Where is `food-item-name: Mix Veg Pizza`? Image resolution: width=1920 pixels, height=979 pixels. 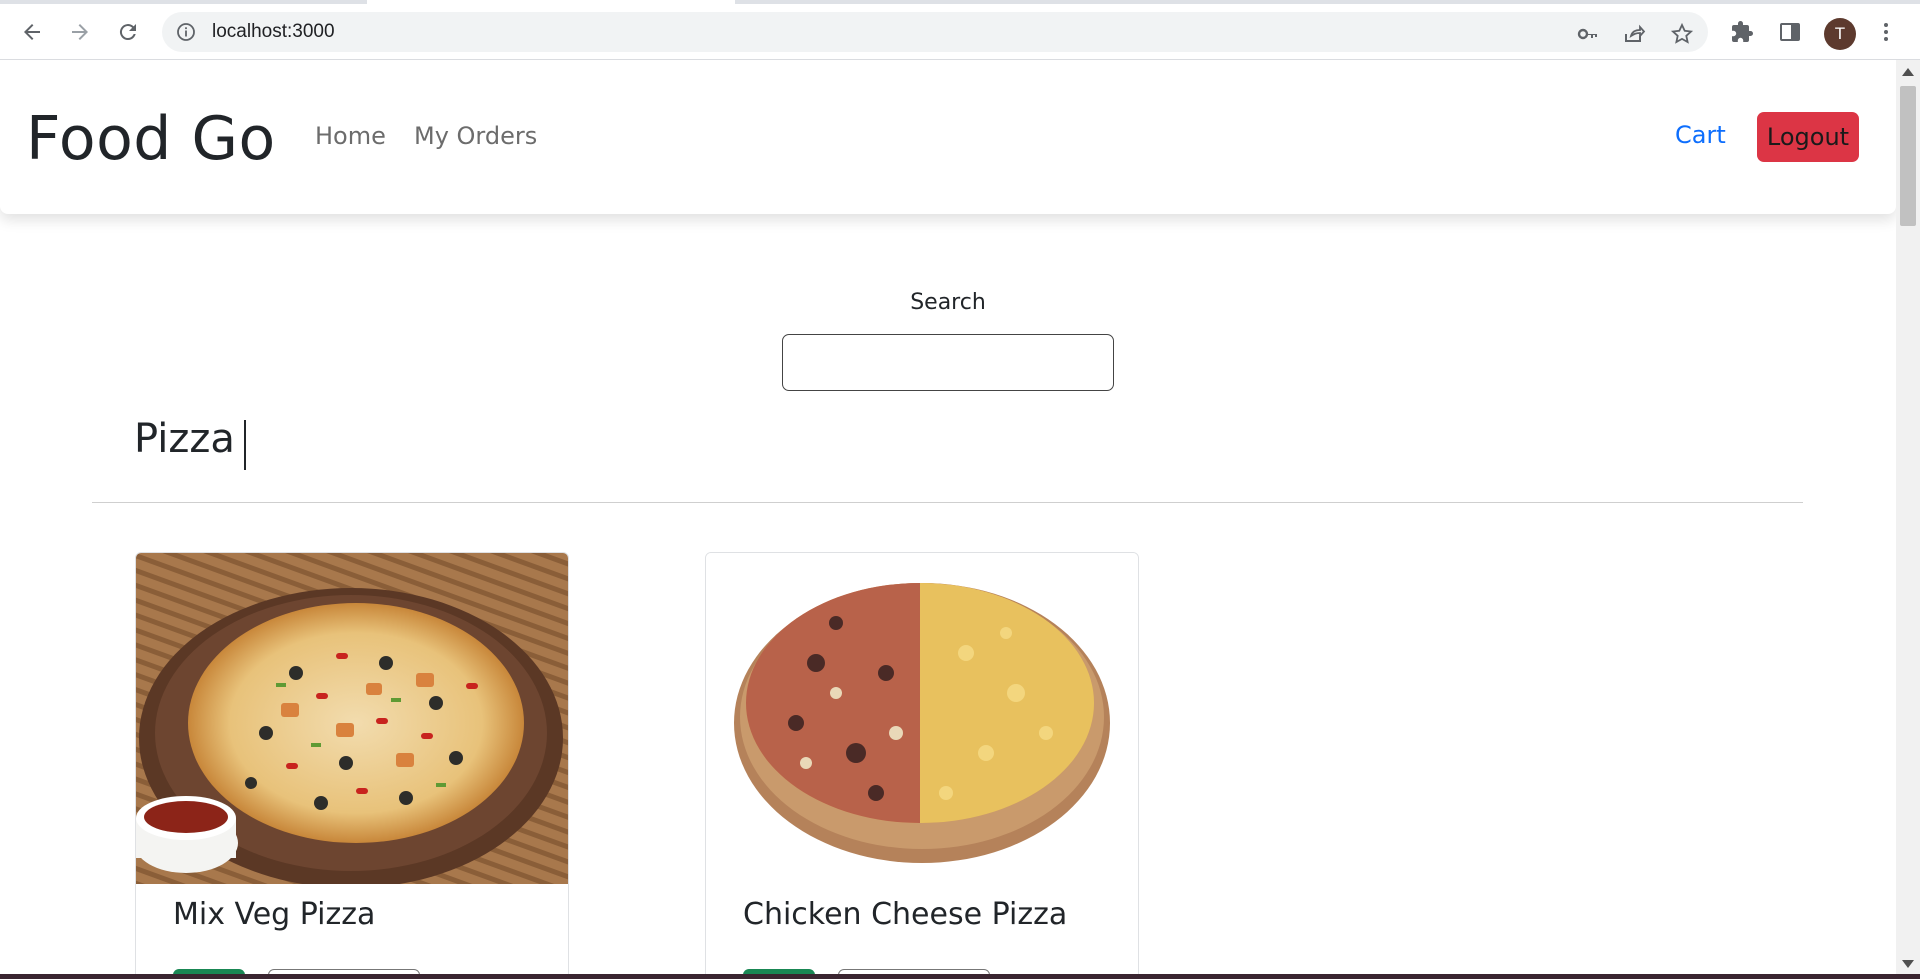
food-item-name: Mix Veg Pizza is located at coordinates (274, 914).